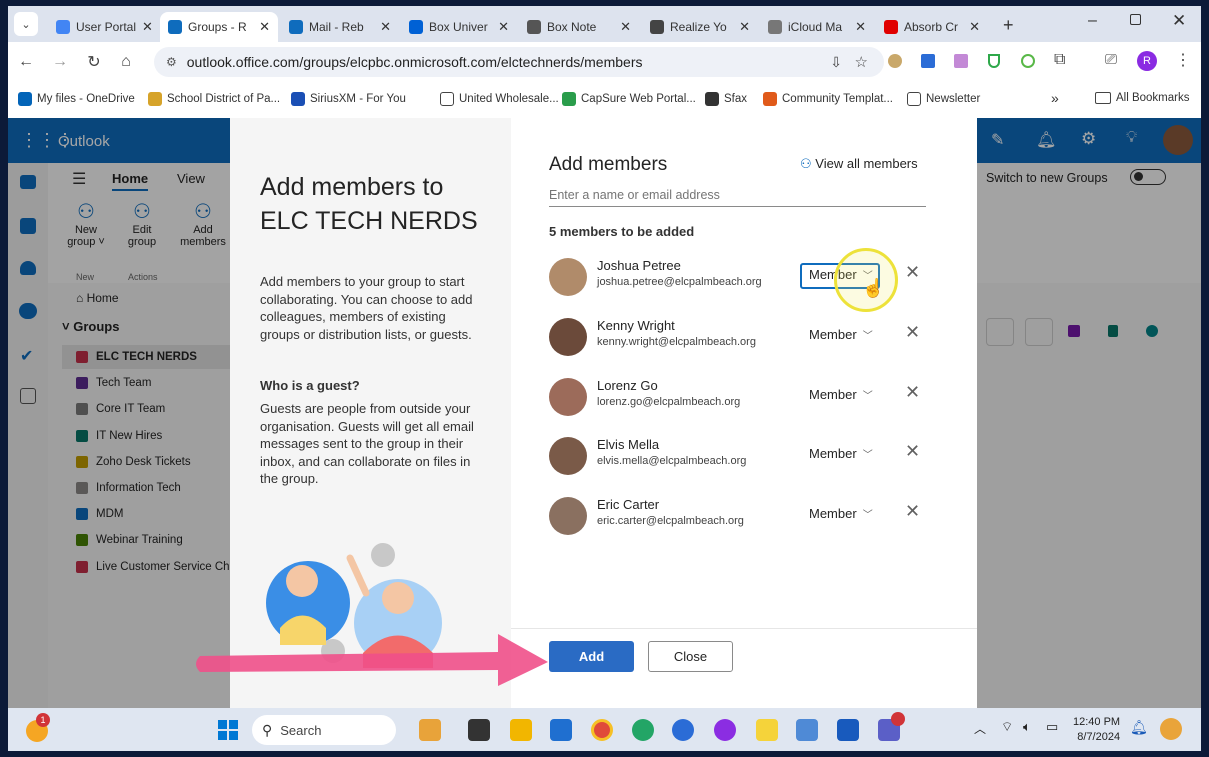 Image resolution: width=1209 pixels, height=757 pixels. What do you see at coordinates (1139, 727) in the screenshot?
I see `notification-bell-icon: 🔔︎` at bounding box center [1139, 727].